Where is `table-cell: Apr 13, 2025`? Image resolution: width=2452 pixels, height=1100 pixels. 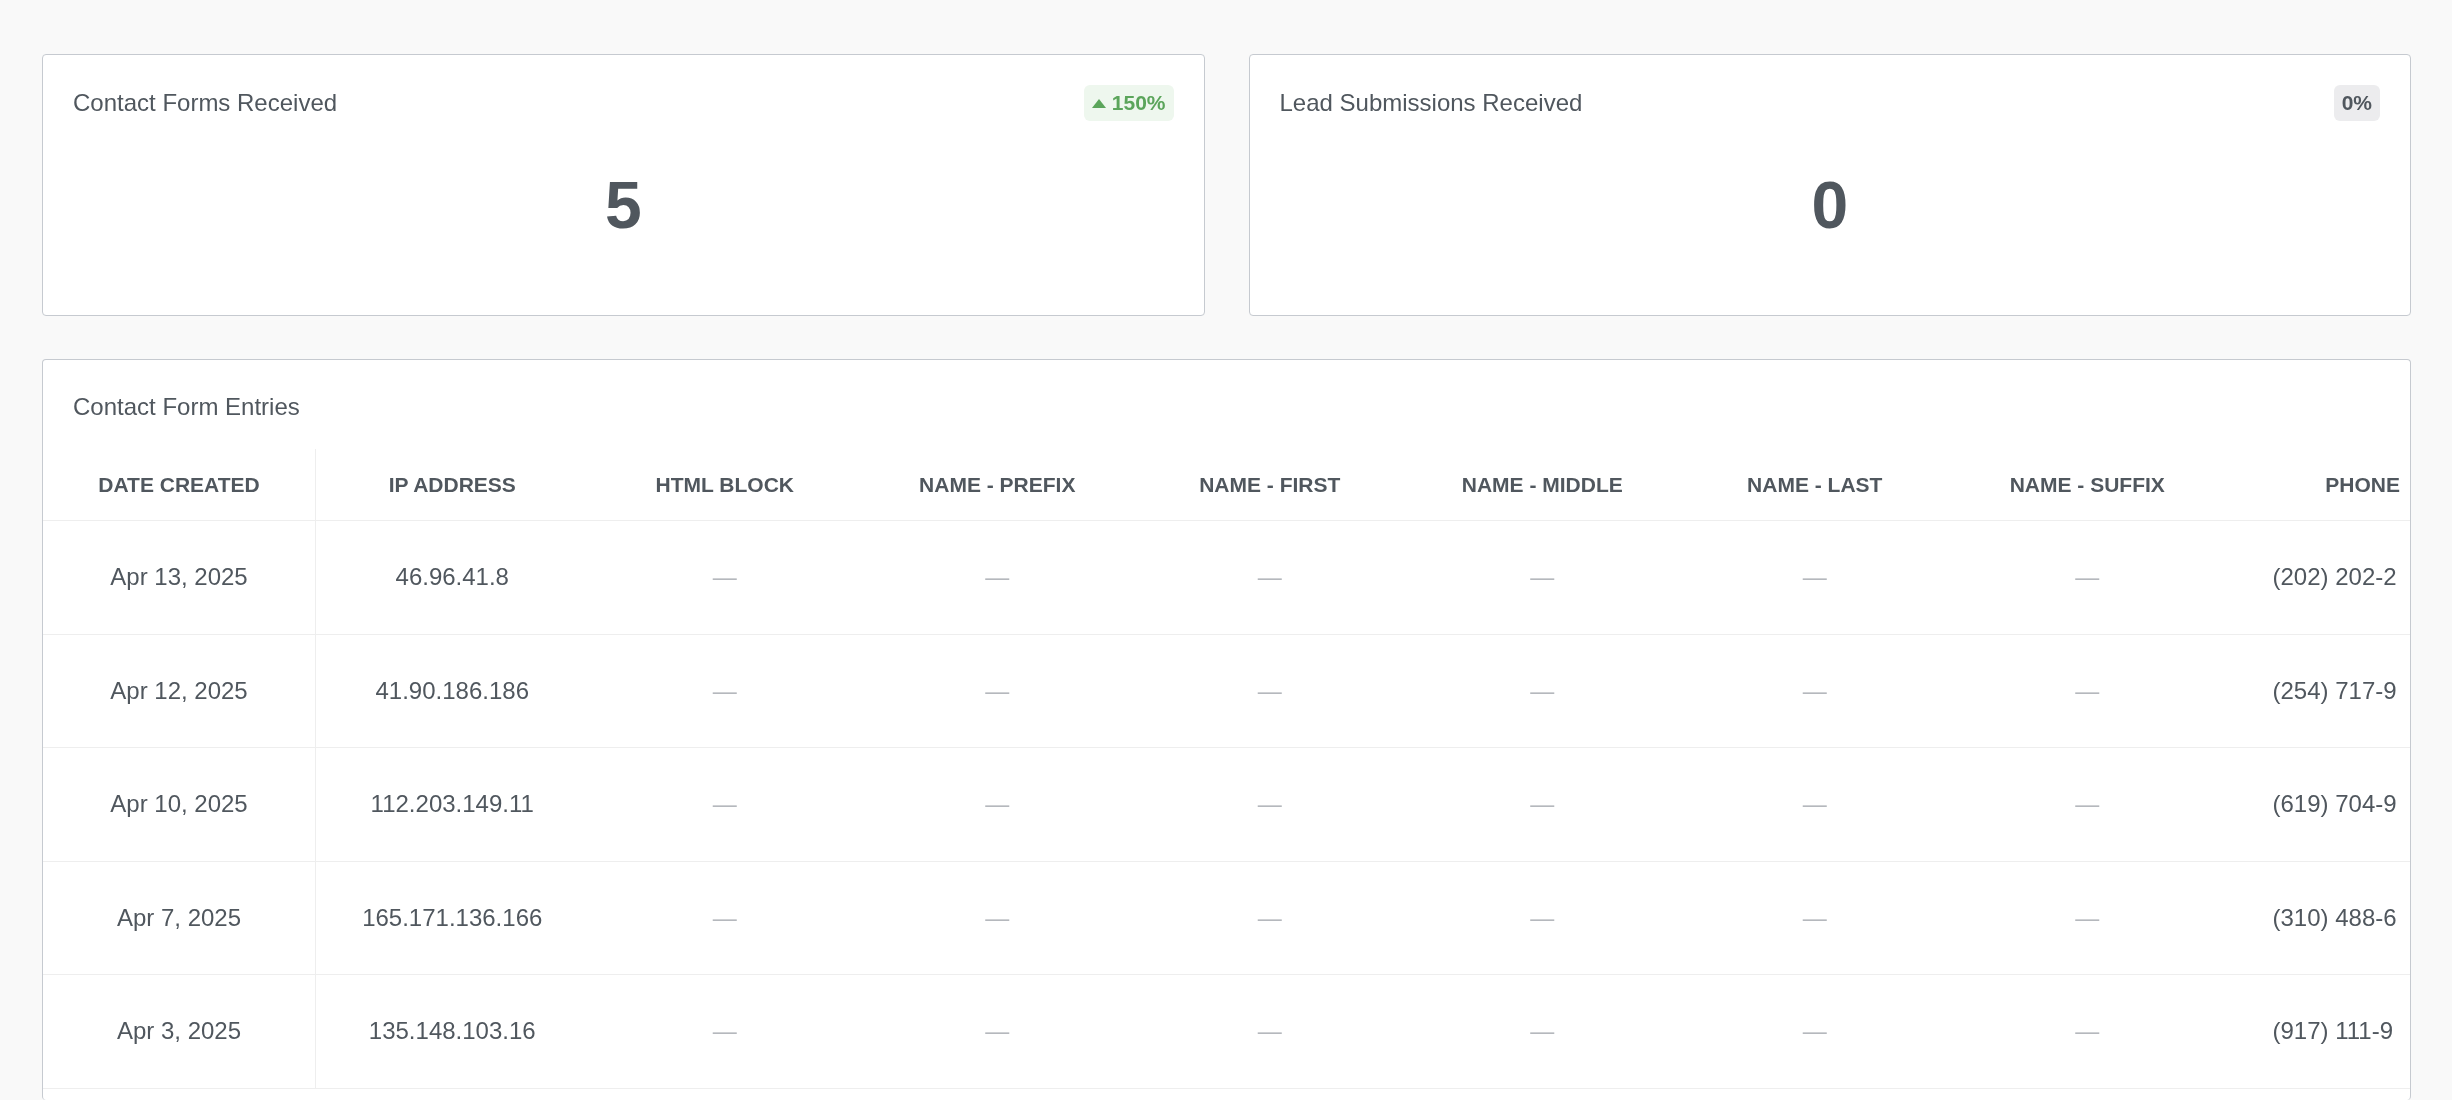
table-cell: Apr 13, 2025 is located at coordinates (179, 578).